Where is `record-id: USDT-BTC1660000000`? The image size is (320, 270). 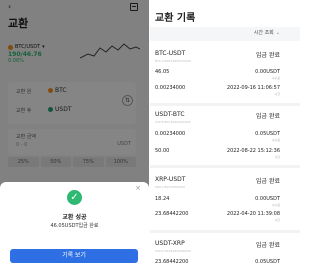
record-id: USDT-BTC1660000000 is located at coordinates (173, 122).